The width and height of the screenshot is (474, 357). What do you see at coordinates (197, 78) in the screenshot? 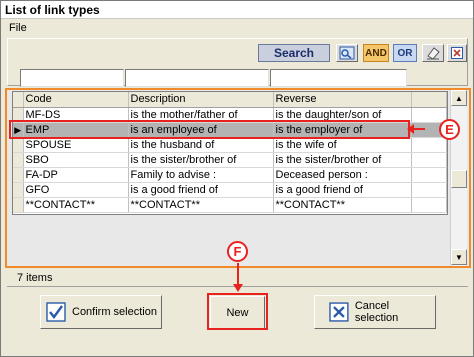
I see `description-filter-input` at bounding box center [197, 78].